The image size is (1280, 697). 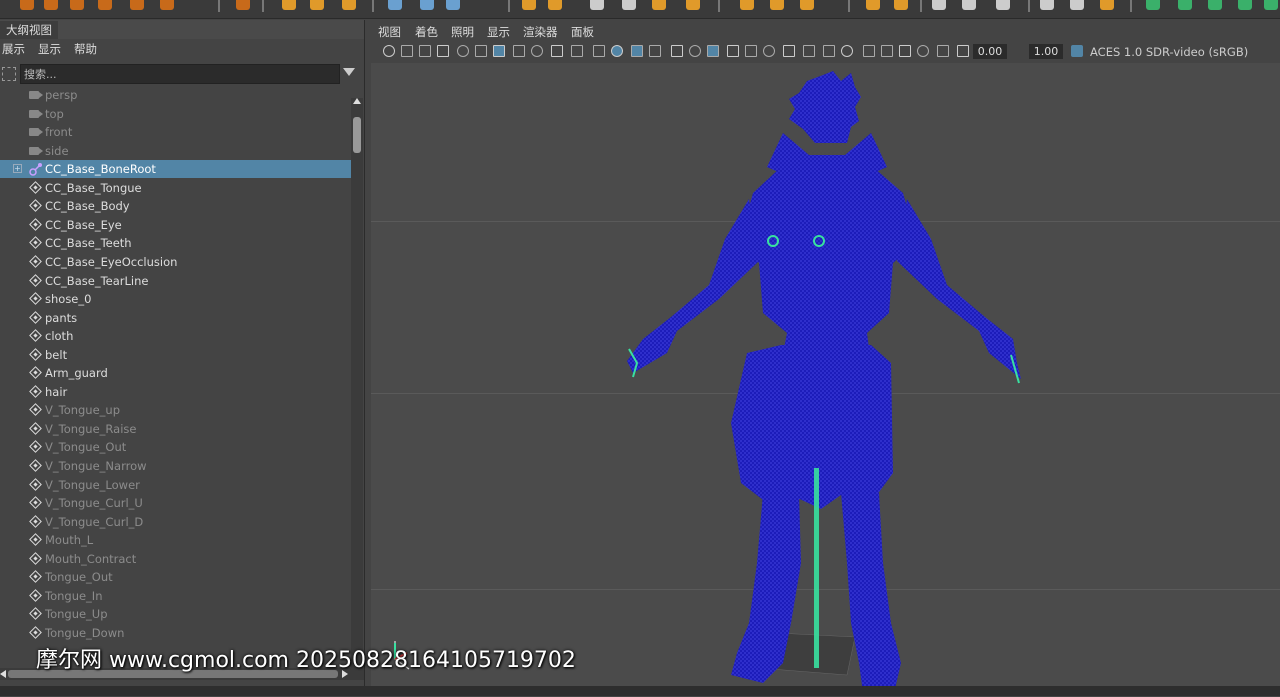 I want to click on outliner-item: CC_Base_Eye, so click(x=175, y=225).